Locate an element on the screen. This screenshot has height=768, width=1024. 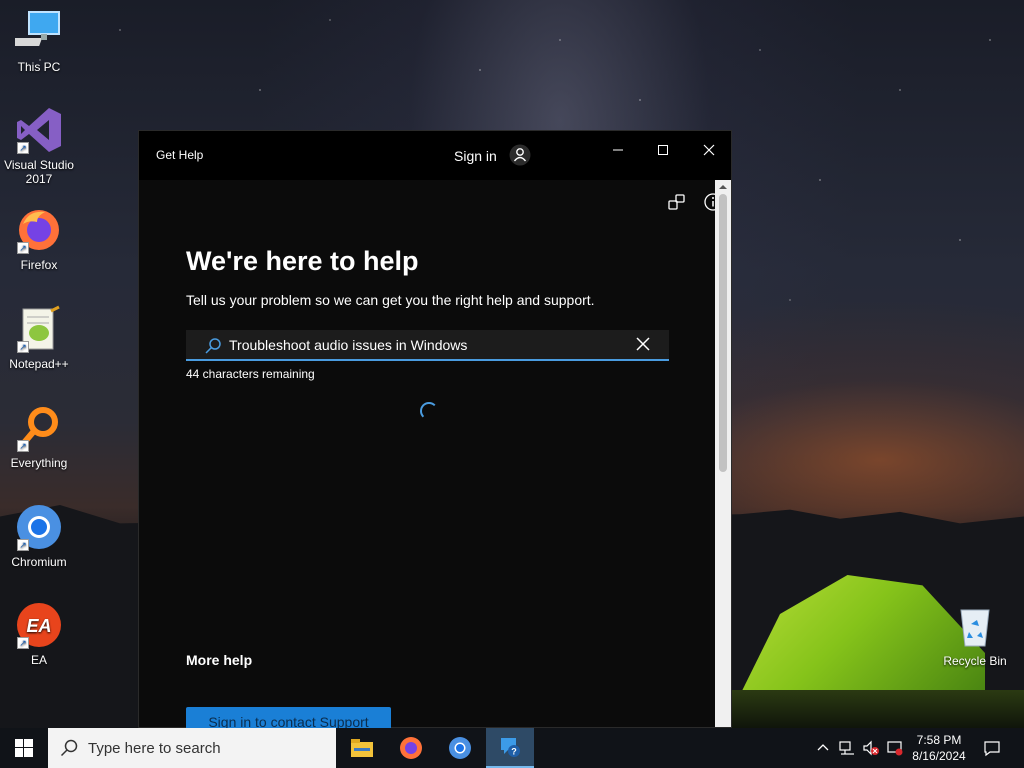
contact-support-icon is located at coordinates (677, 202).